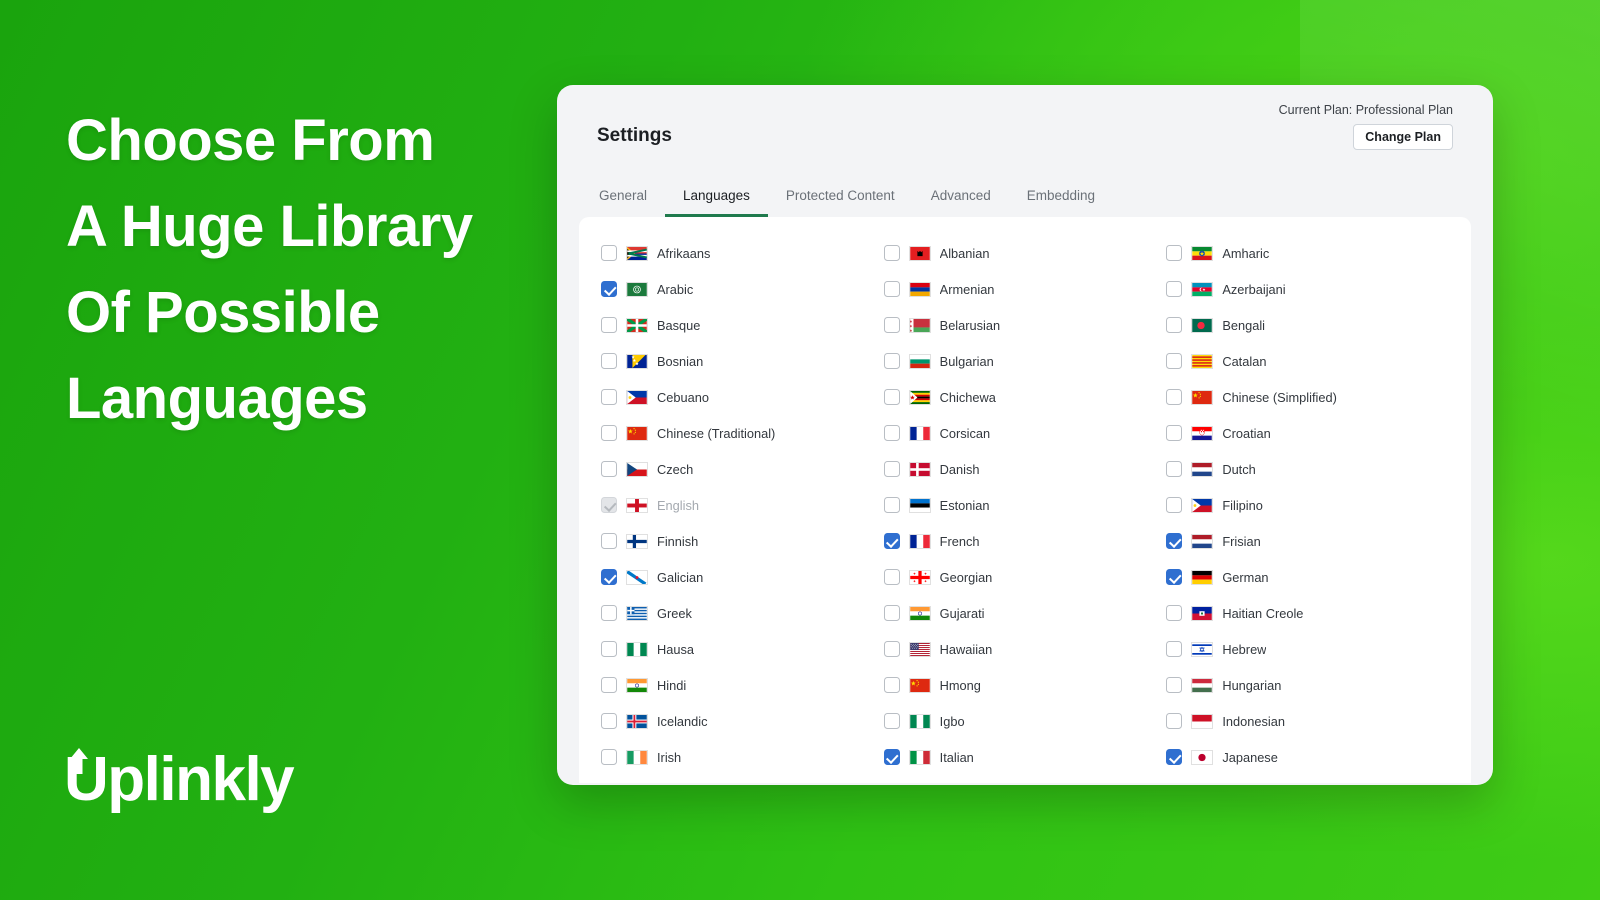  What do you see at coordinates (675, 469) in the screenshot?
I see `language-label: Czech` at bounding box center [675, 469].